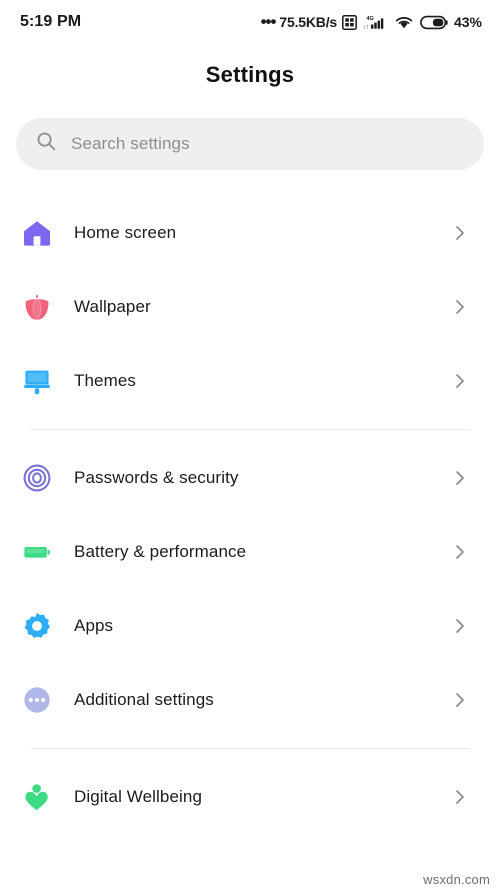 The image size is (500, 893). Describe the element at coordinates (268, 21) in the screenshot. I see `network-dots-icon: •••` at that location.